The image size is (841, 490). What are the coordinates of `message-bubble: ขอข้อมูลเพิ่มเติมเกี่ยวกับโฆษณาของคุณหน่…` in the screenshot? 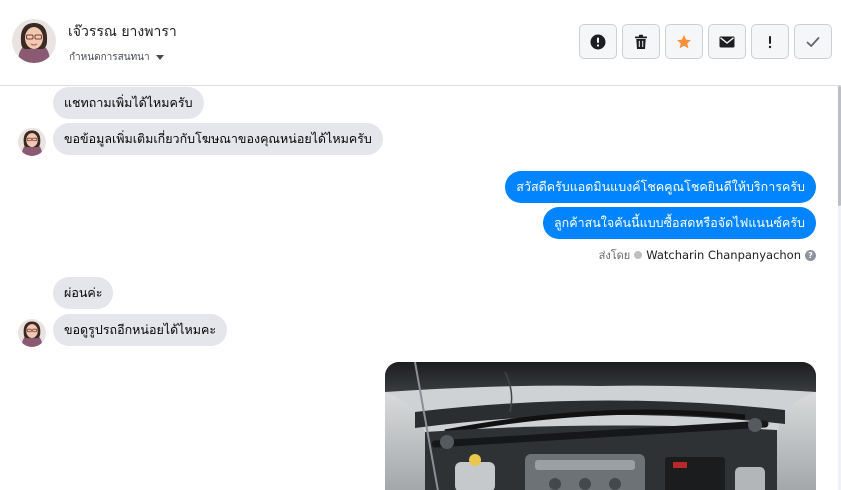 It's located at (218, 139).